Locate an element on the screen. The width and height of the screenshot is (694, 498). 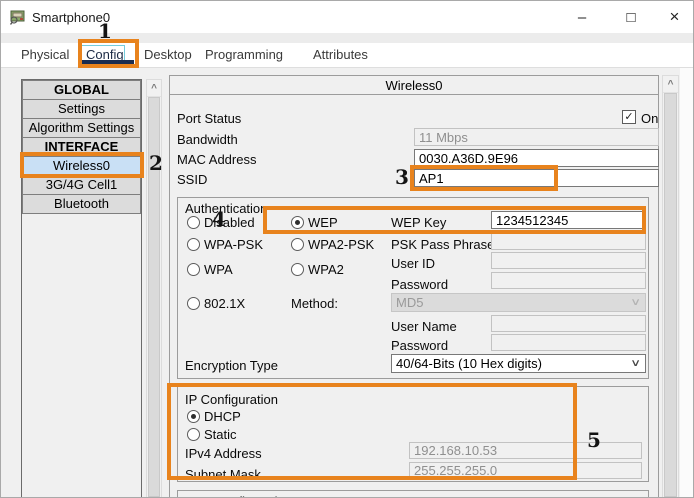
authentication-title: Authentication is located at coordinates (226, 208).